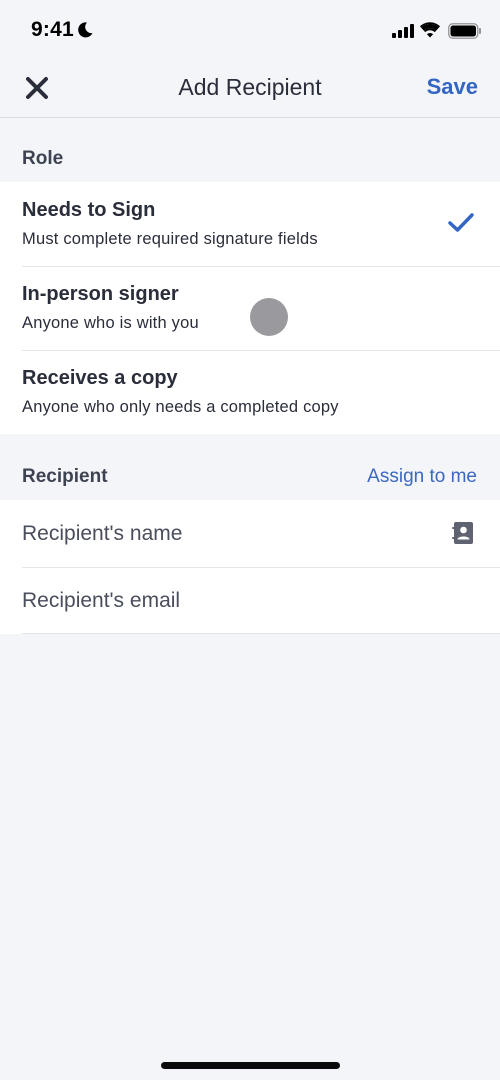 The width and height of the screenshot is (500, 1080). I want to click on checkmark-icon, so click(461, 222).